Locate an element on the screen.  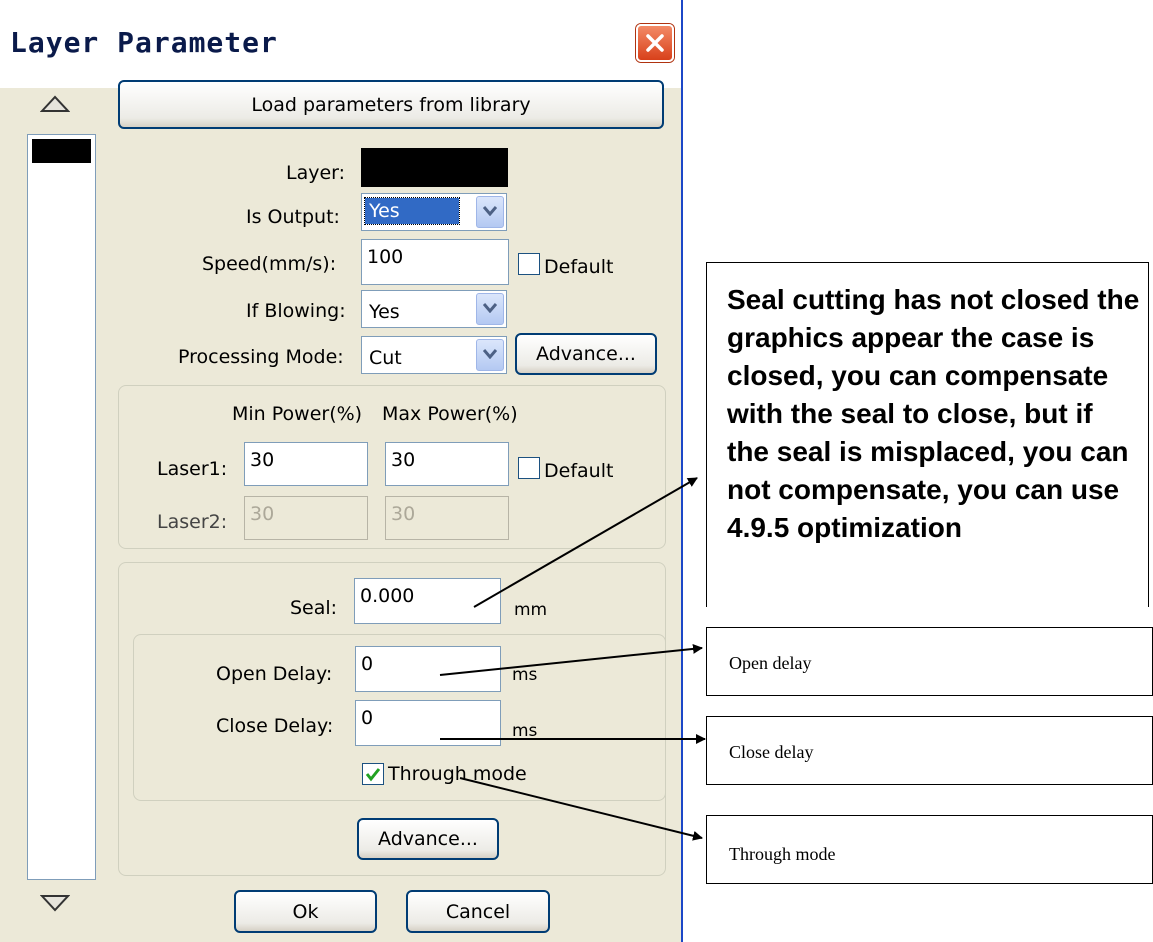
open-delay-arrow is located at coordinates (571, 659).